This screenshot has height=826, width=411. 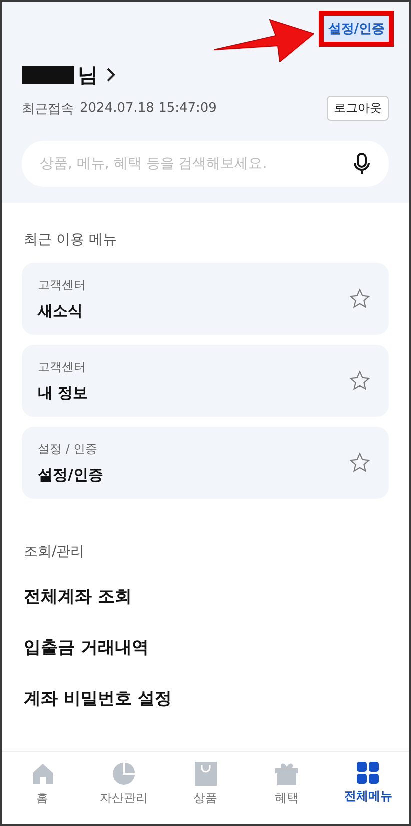 What do you see at coordinates (43, 788) in the screenshot?
I see `nav-tab: 홈` at bounding box center [43, 788].